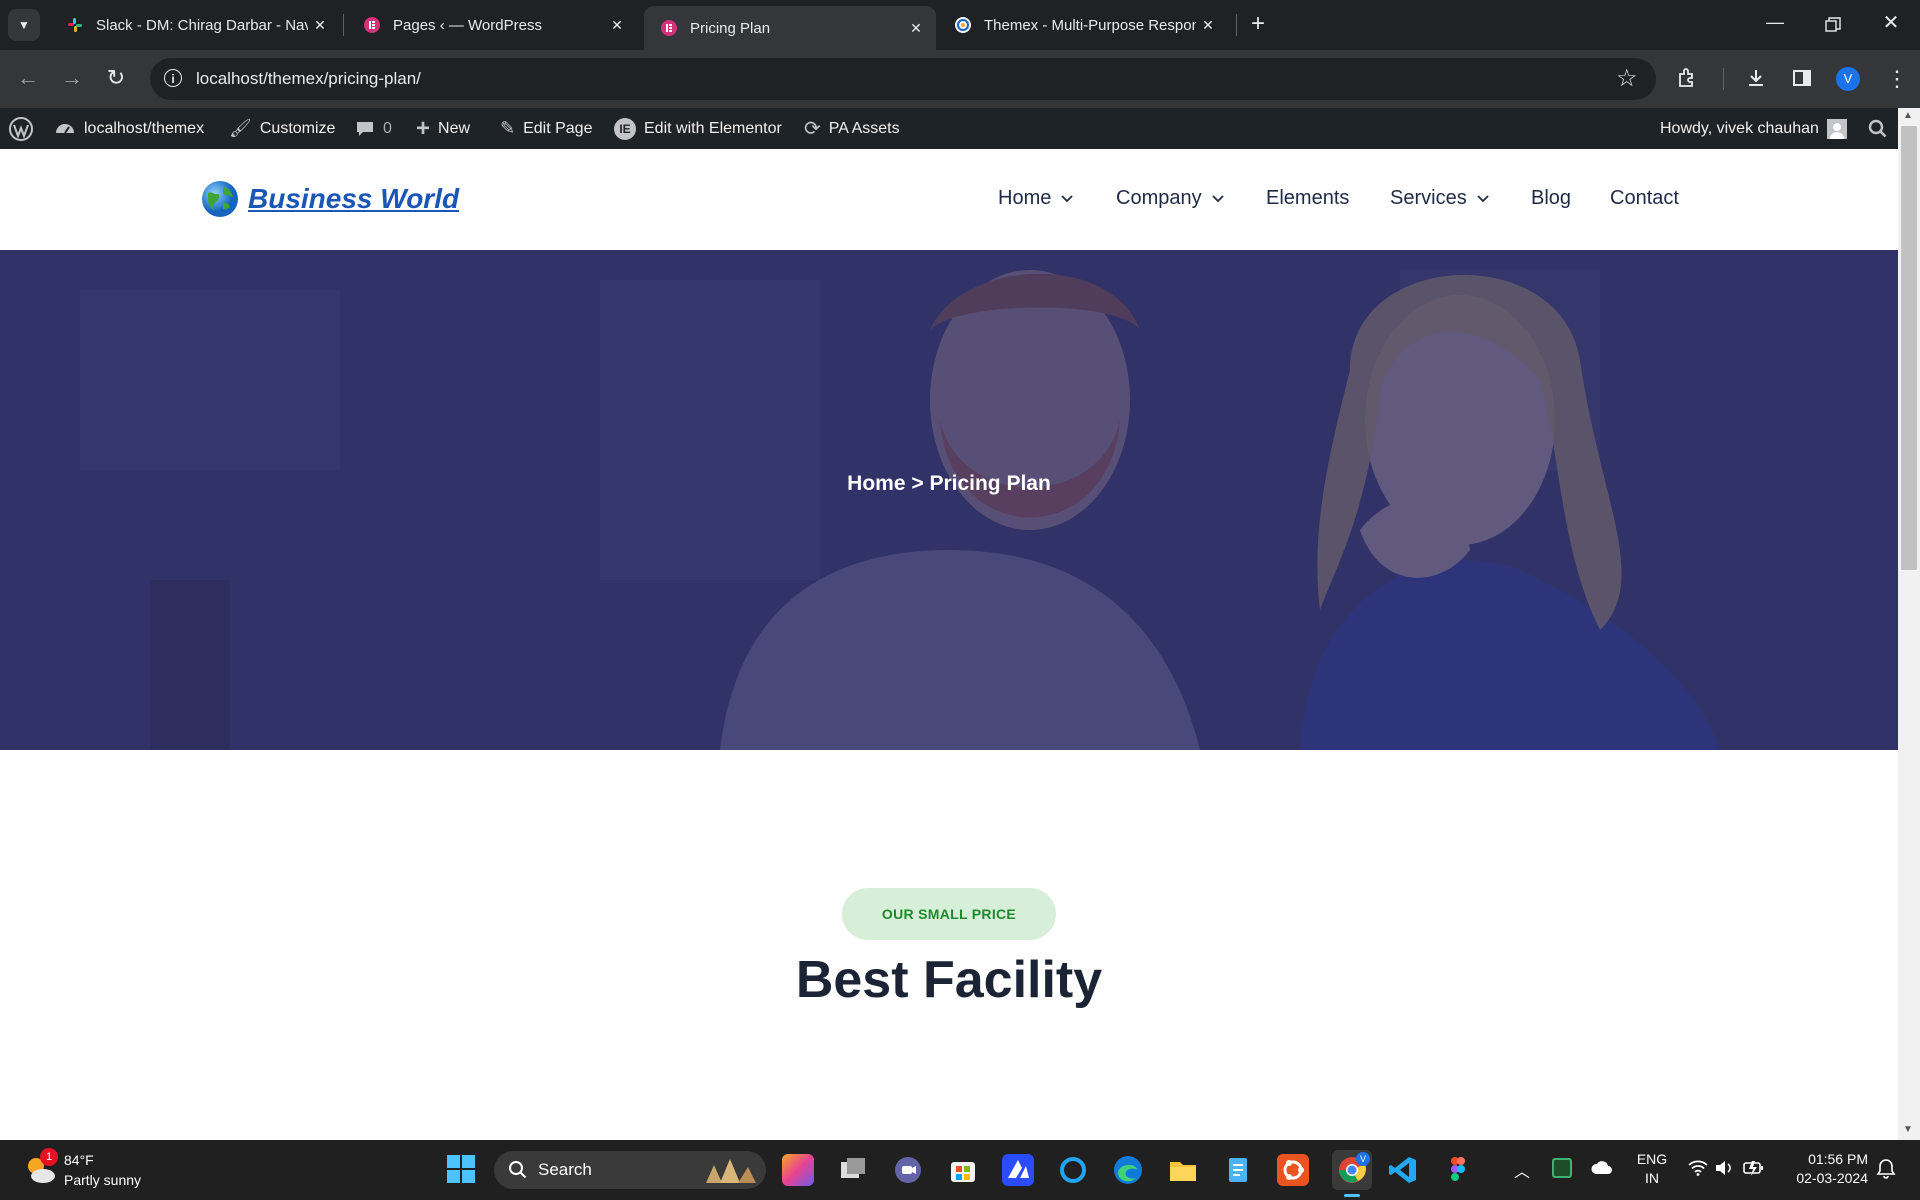 This screenshot has height=1200, width=1920. Describe the element at coordinates (1562, 1168) in the screenshot. I see `tray-app-icon` at that location.